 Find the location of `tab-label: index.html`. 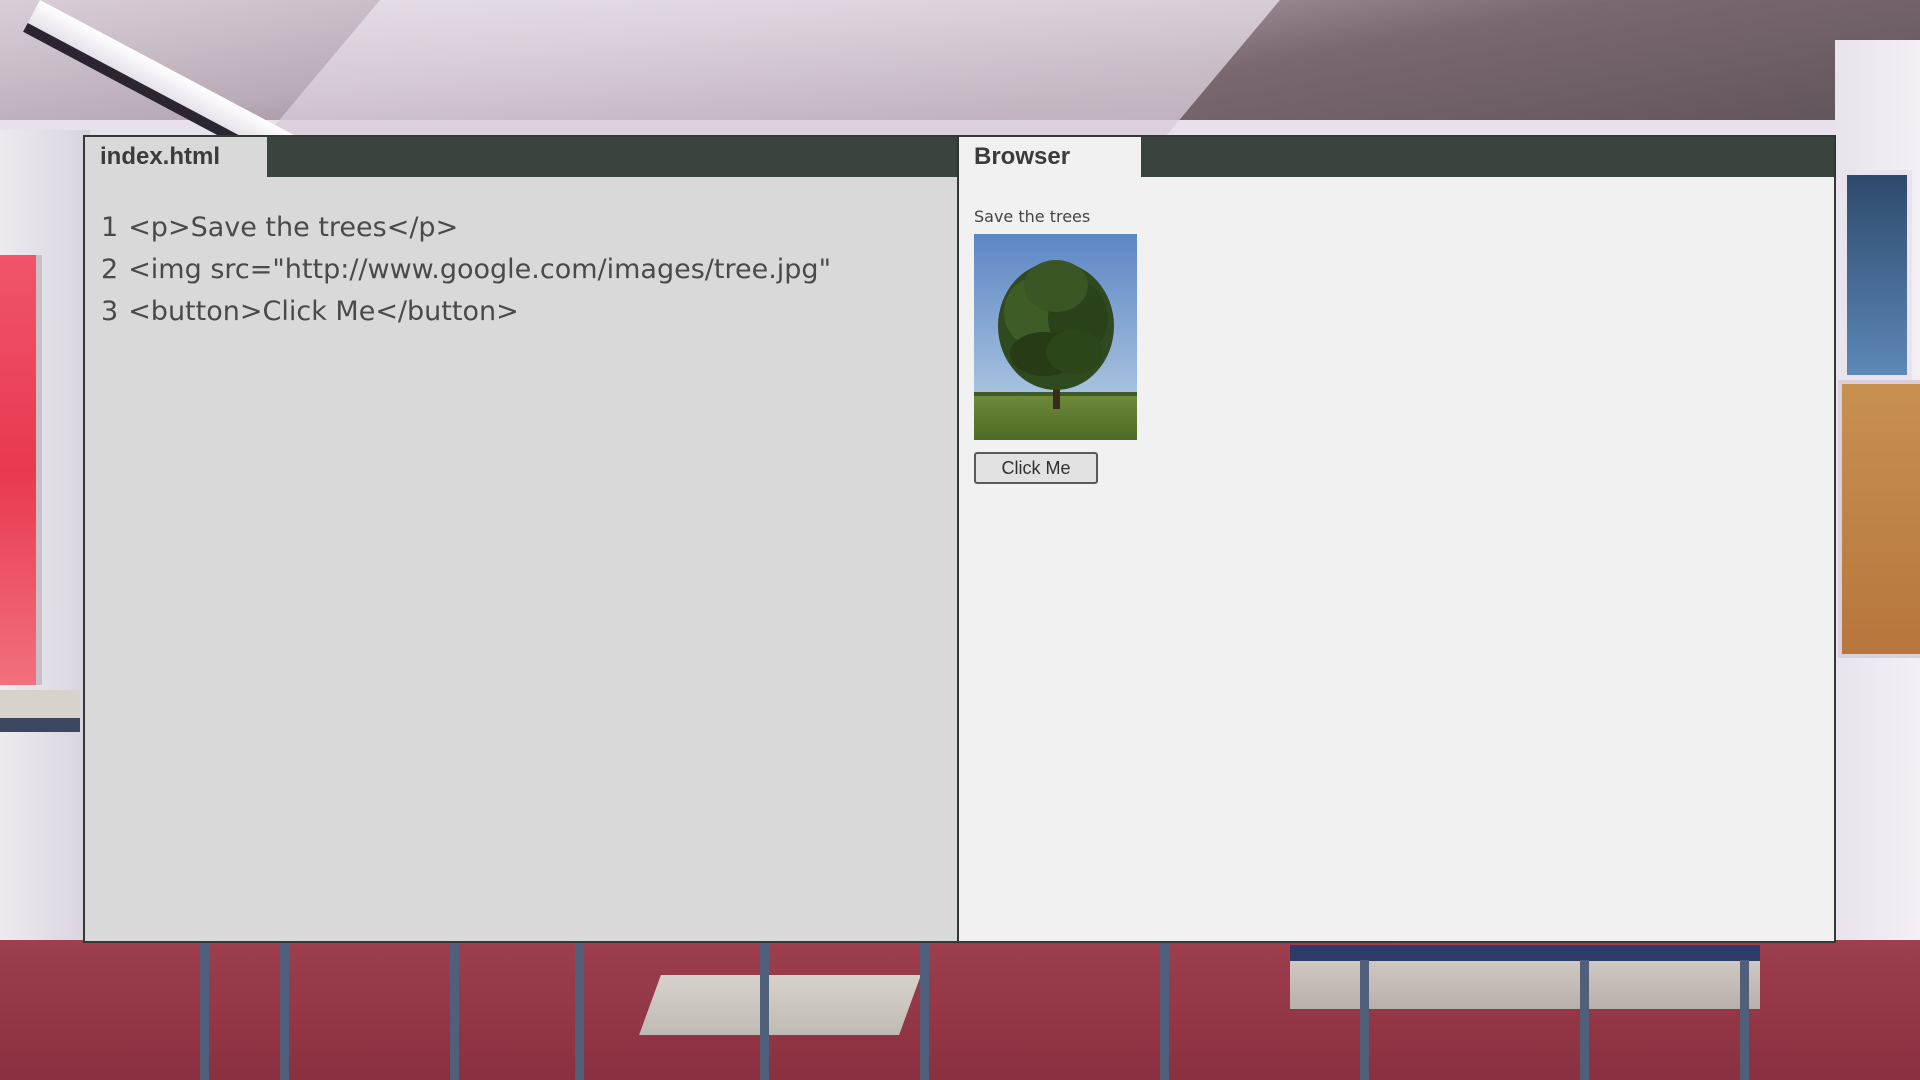

tab-label: index.html is located at coordinates (160, 156).